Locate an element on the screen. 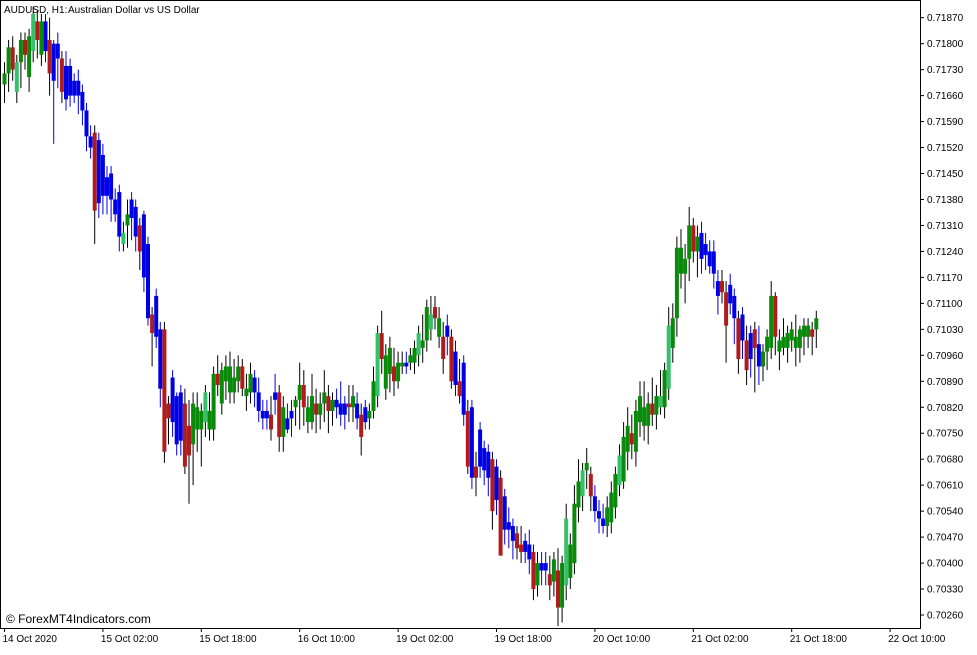 The height and width of the screenshot is (655, 977). price-tick-label: 0.71590 is located at coordinates (945, 122).